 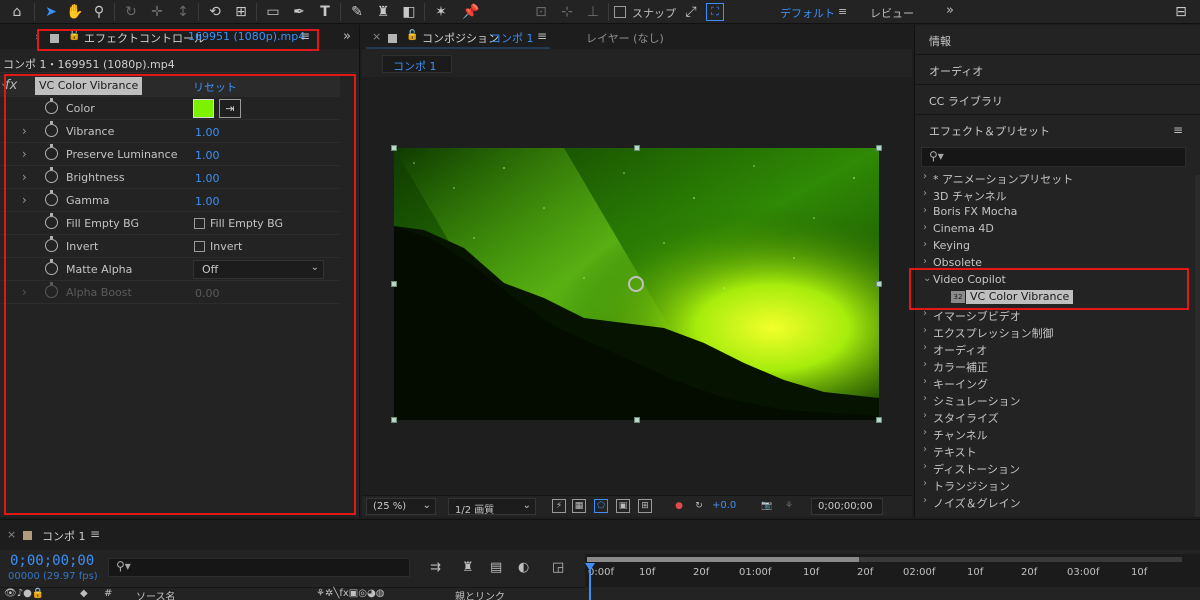 What do you see at coordinates (241, 12) in the screenshot?
I see `anchor-tool-icon: ⊞` at bounding box center [241, 12].